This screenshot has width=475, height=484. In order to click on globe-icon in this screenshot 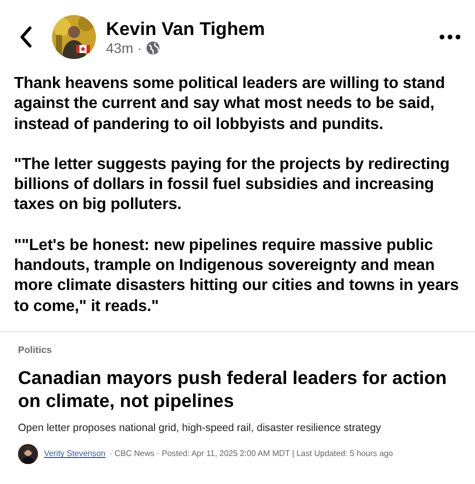, I will do `click(153, 48)`.